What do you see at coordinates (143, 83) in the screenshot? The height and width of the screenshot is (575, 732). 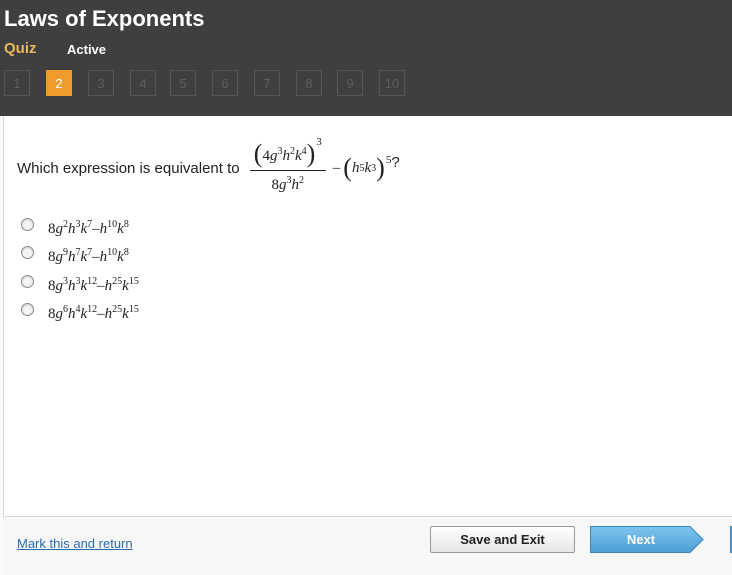 I see `step-4-button: 4` at bounding box center [143, 83].